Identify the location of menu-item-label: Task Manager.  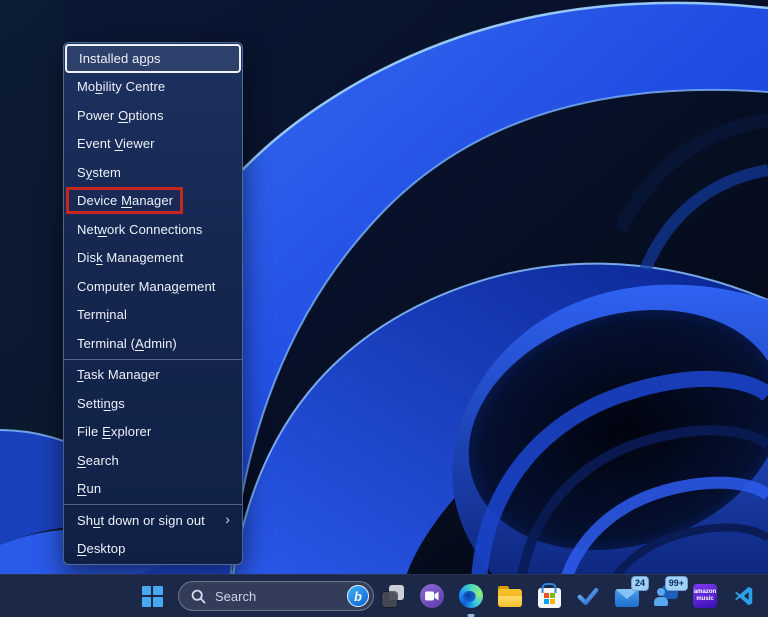
(118, 375).